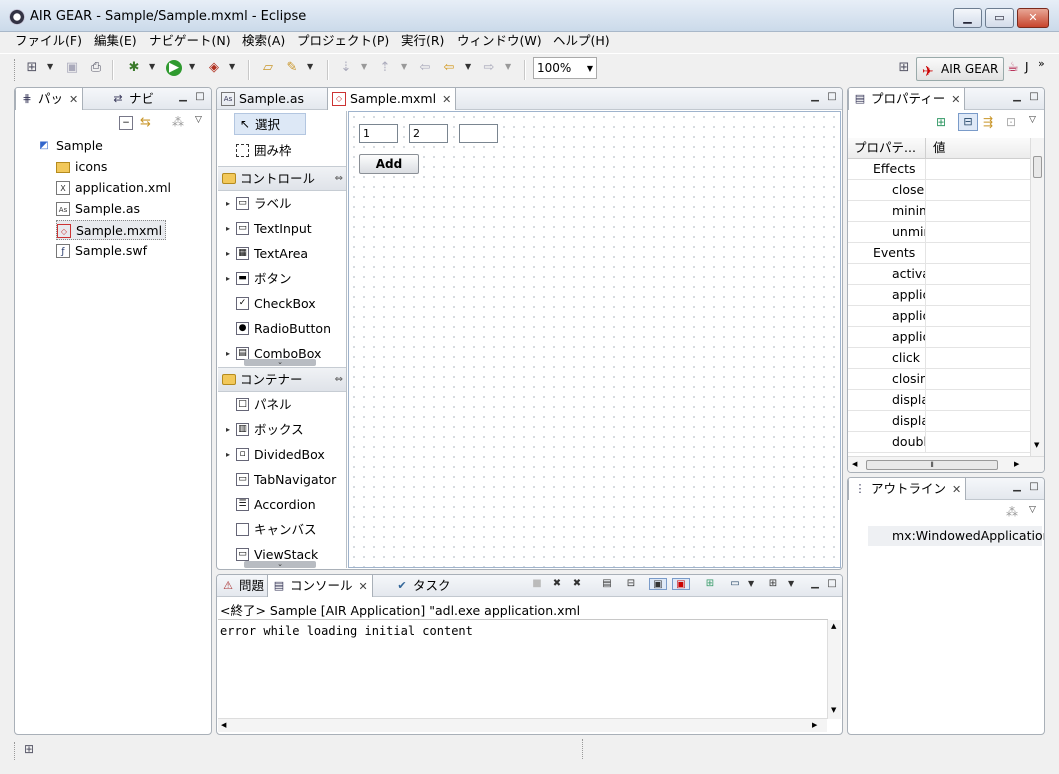  I want to click on display-console-icon: ▭, so click(735, 584).